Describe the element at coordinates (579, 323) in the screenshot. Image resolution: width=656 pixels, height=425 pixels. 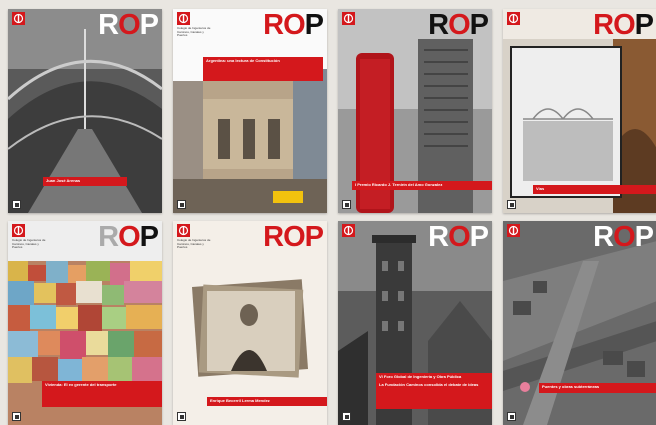
I see `magazine-cover-8: ROP Puentes y obras subterráneas` at that location.